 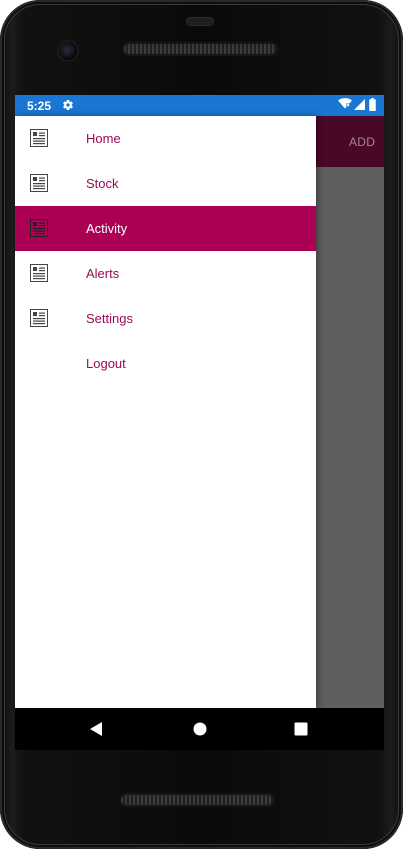 What do you see at coordinates (107, 228) in the screenshot?
I see `drawer-item-label: Activity` at bounding box center [107, 228].